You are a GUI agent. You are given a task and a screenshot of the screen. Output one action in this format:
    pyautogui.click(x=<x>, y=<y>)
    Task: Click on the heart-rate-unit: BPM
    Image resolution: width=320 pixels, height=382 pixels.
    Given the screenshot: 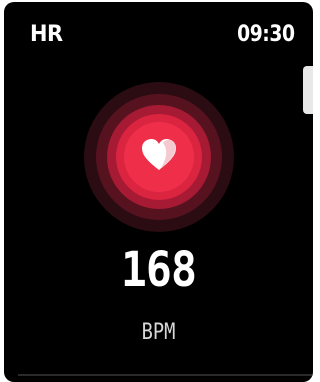 What is the action you would take?
    pyautogui.click(x=158, y=332)
    